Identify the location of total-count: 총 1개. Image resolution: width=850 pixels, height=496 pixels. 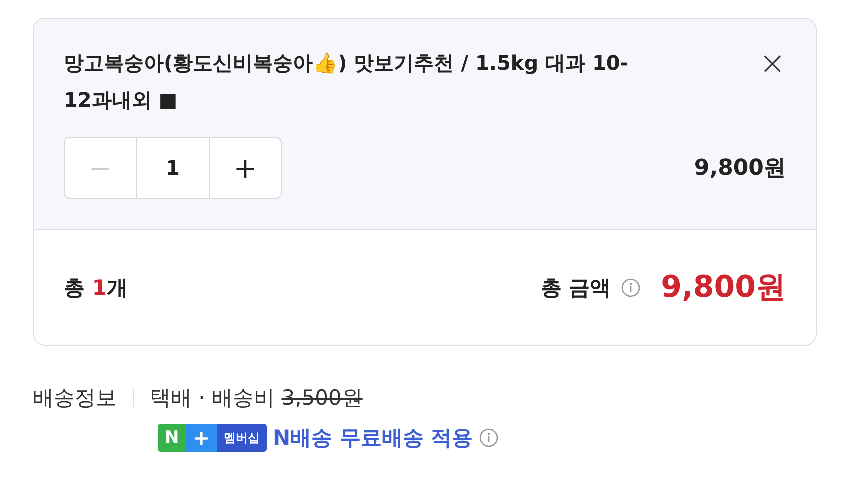
(96, 288).